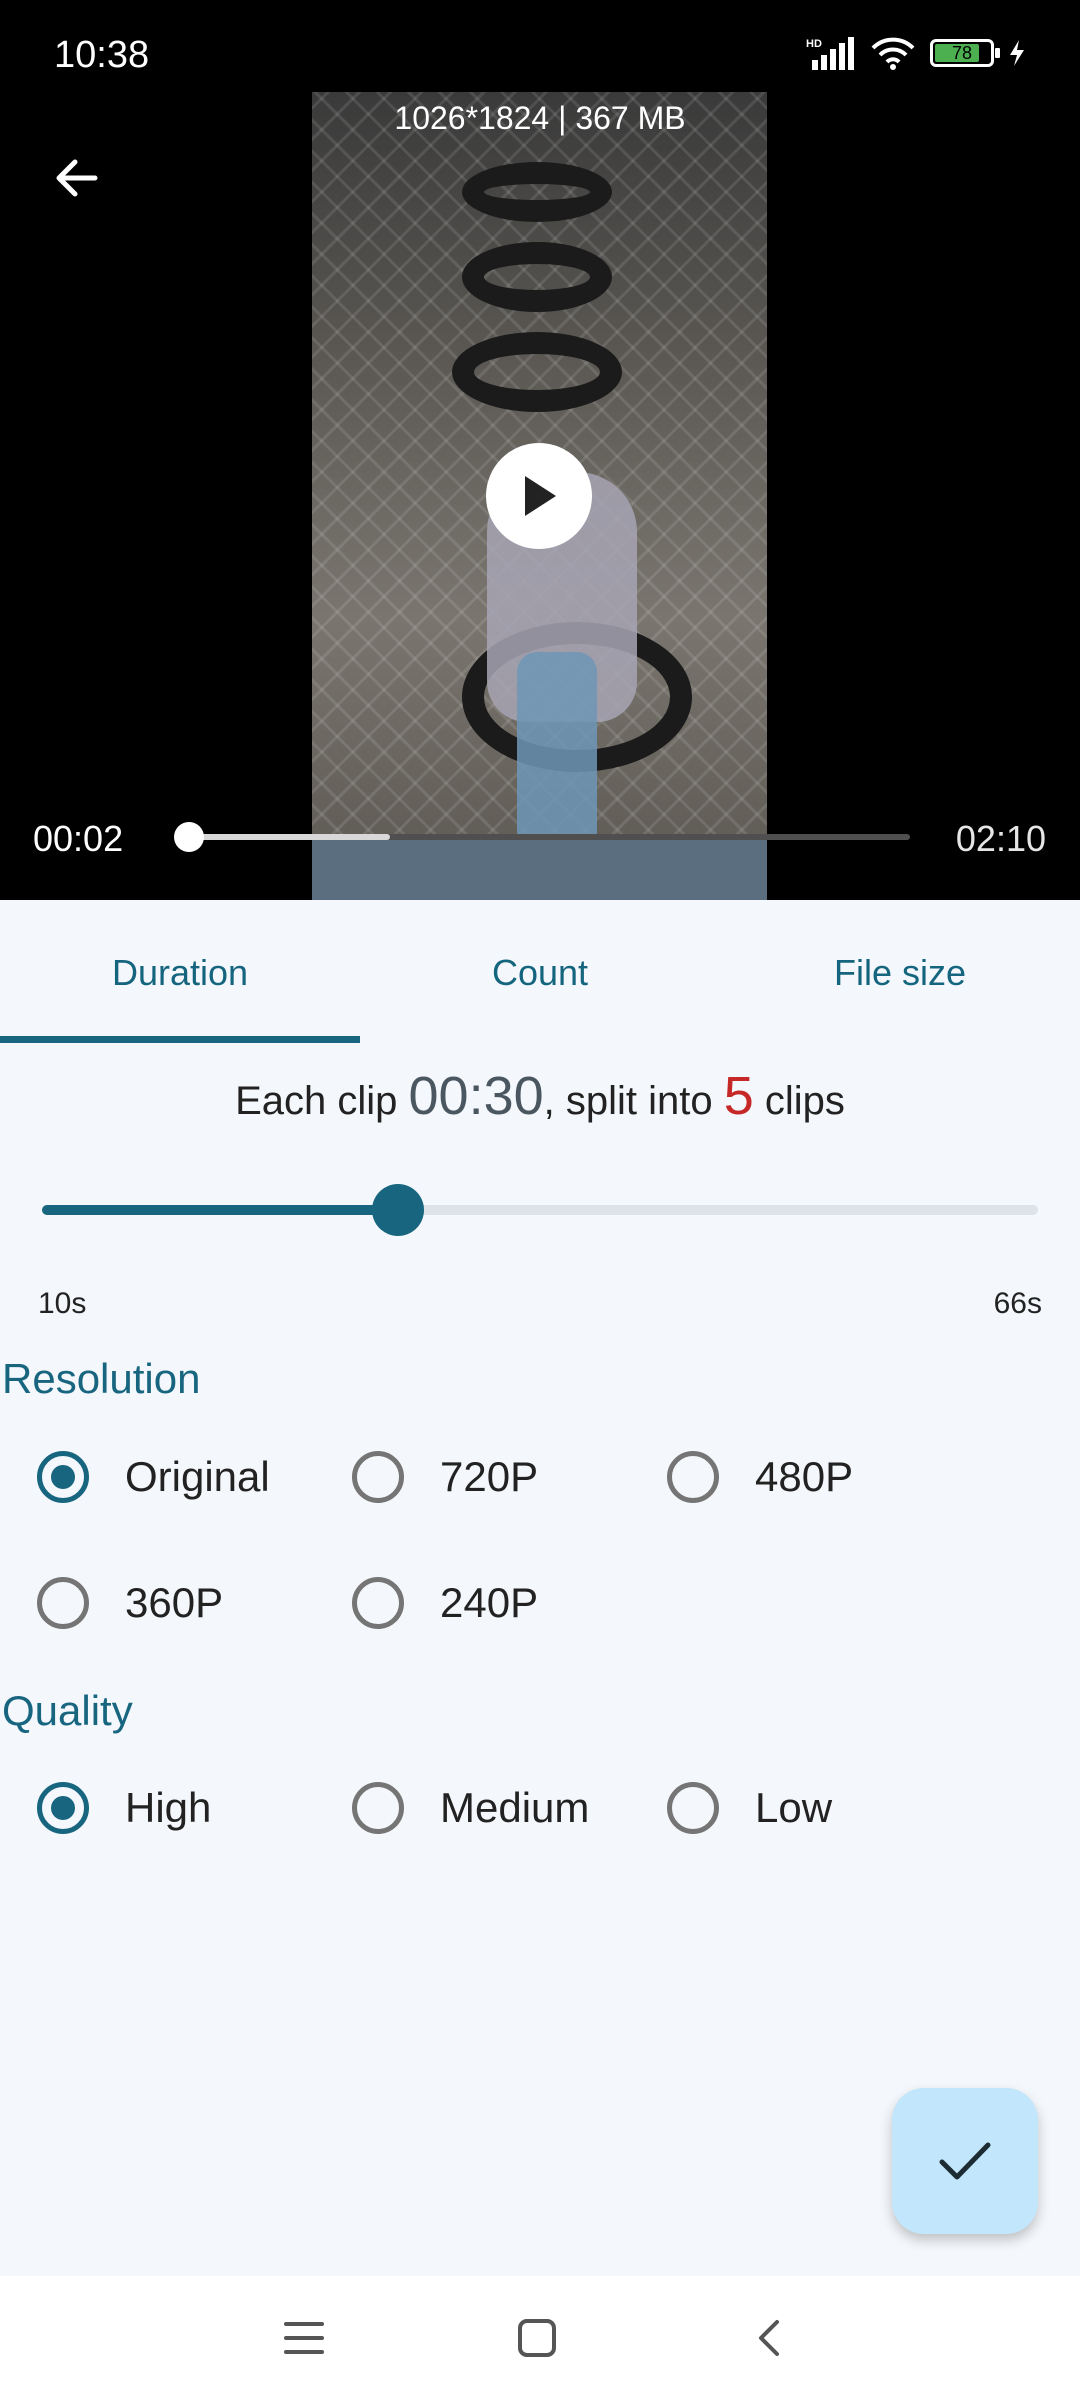  I want to click on radio-resolution-480p: 480P, so click(760, 1477).